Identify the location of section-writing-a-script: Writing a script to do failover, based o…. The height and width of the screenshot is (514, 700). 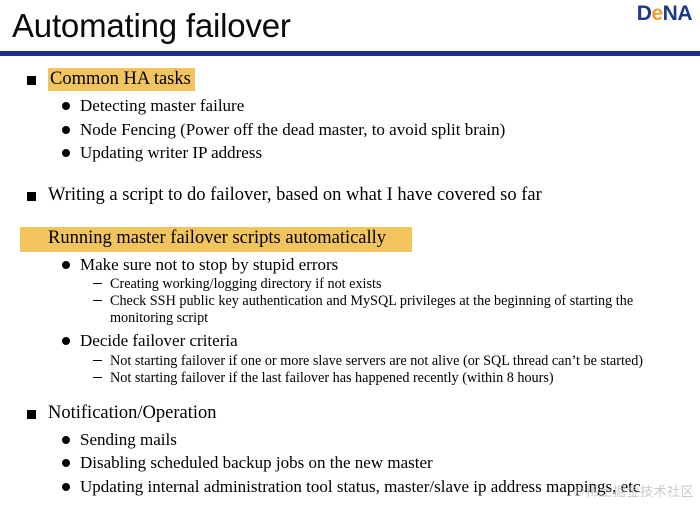
(350, 195).